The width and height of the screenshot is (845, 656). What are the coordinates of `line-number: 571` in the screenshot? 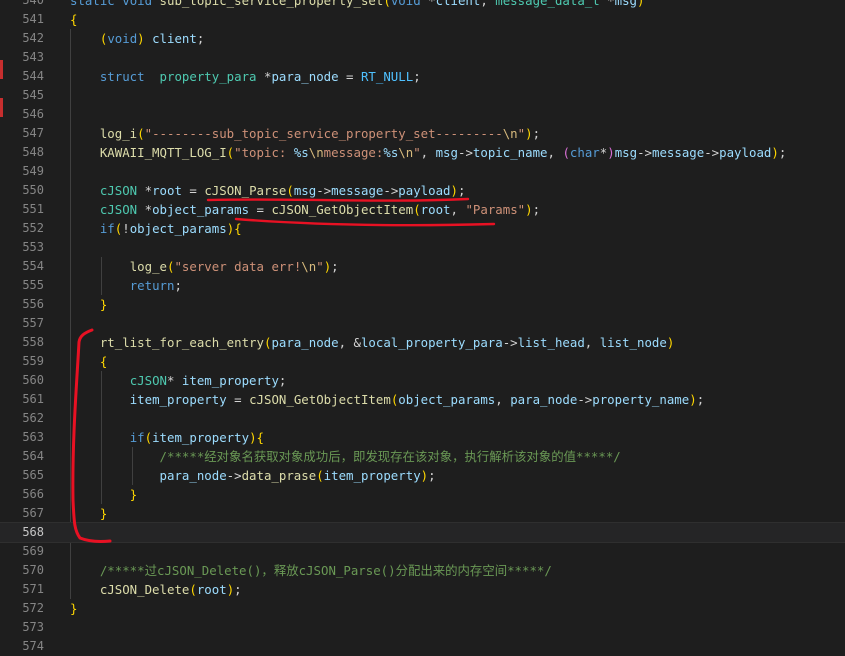 It's located at (33, 589).